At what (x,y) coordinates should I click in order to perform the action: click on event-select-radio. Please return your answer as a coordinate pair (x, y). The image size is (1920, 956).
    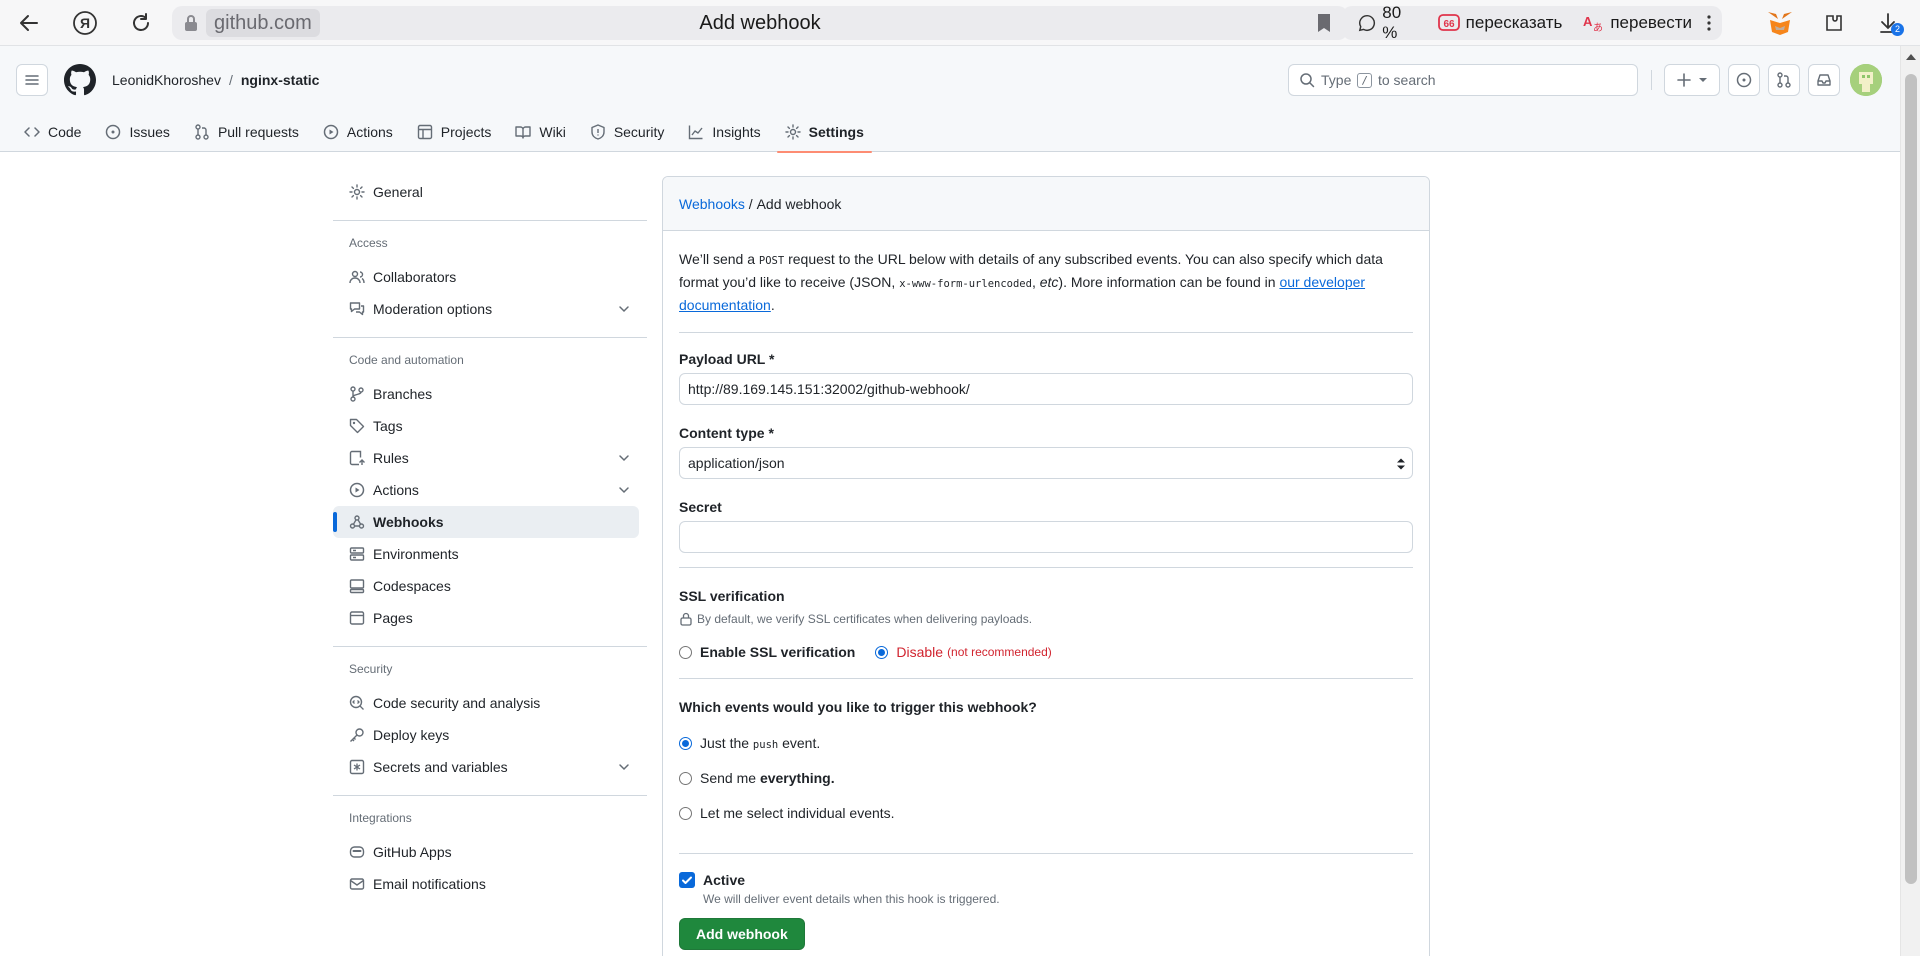
    Looking at the image, I should click on (685, 813).